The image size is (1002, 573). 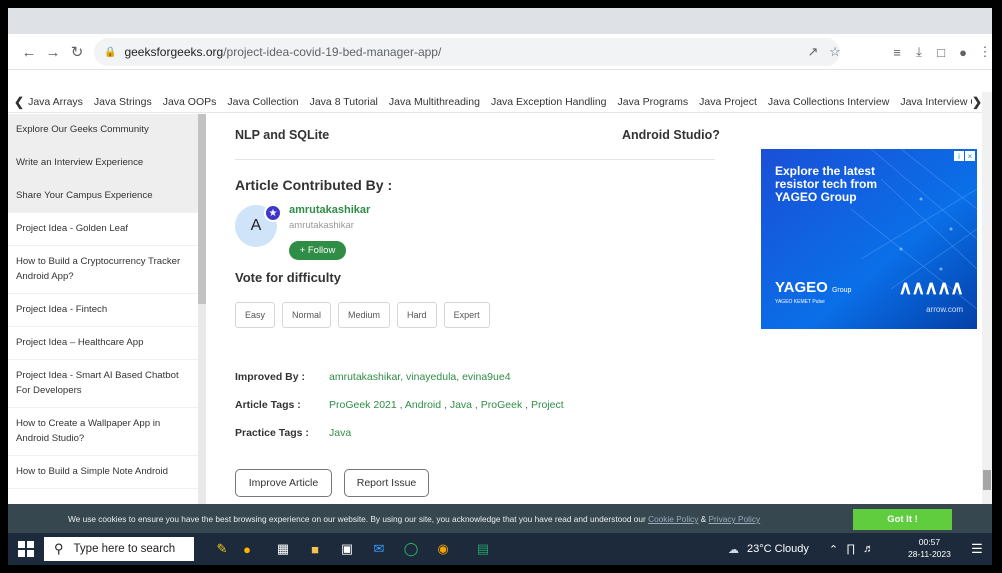 I want to click on vote-normal-button: Normal, so click(x=307, y=315).